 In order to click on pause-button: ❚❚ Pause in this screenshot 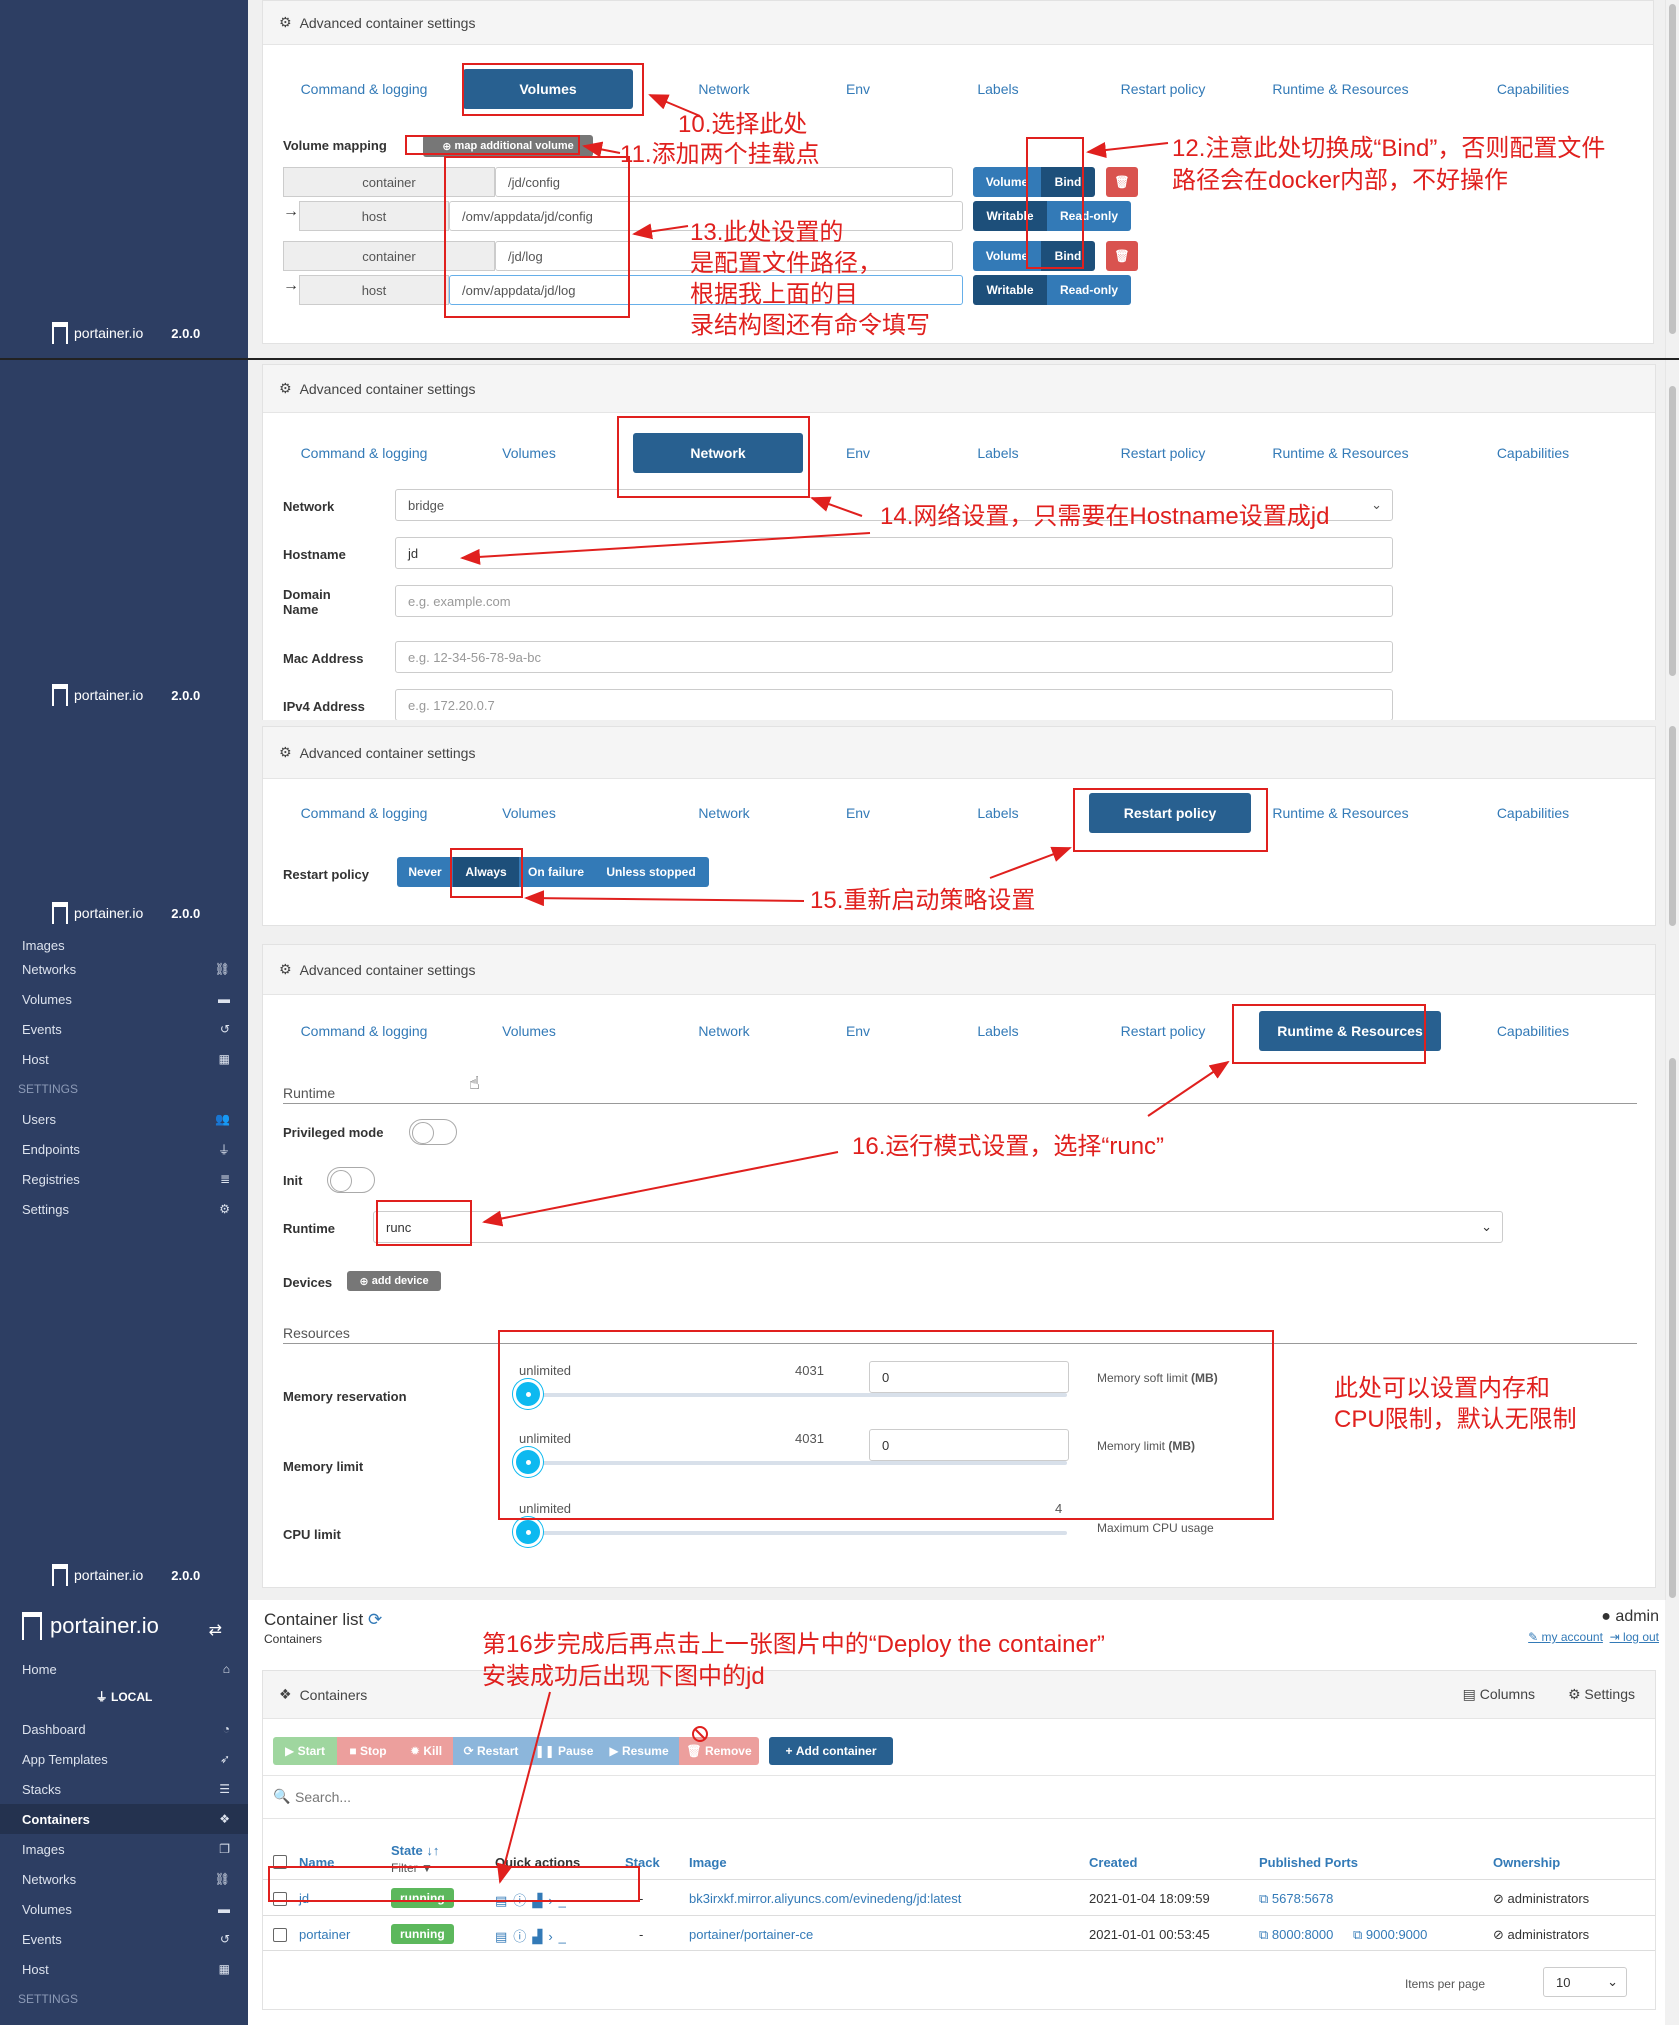, I will do `click(564, 1751)`.